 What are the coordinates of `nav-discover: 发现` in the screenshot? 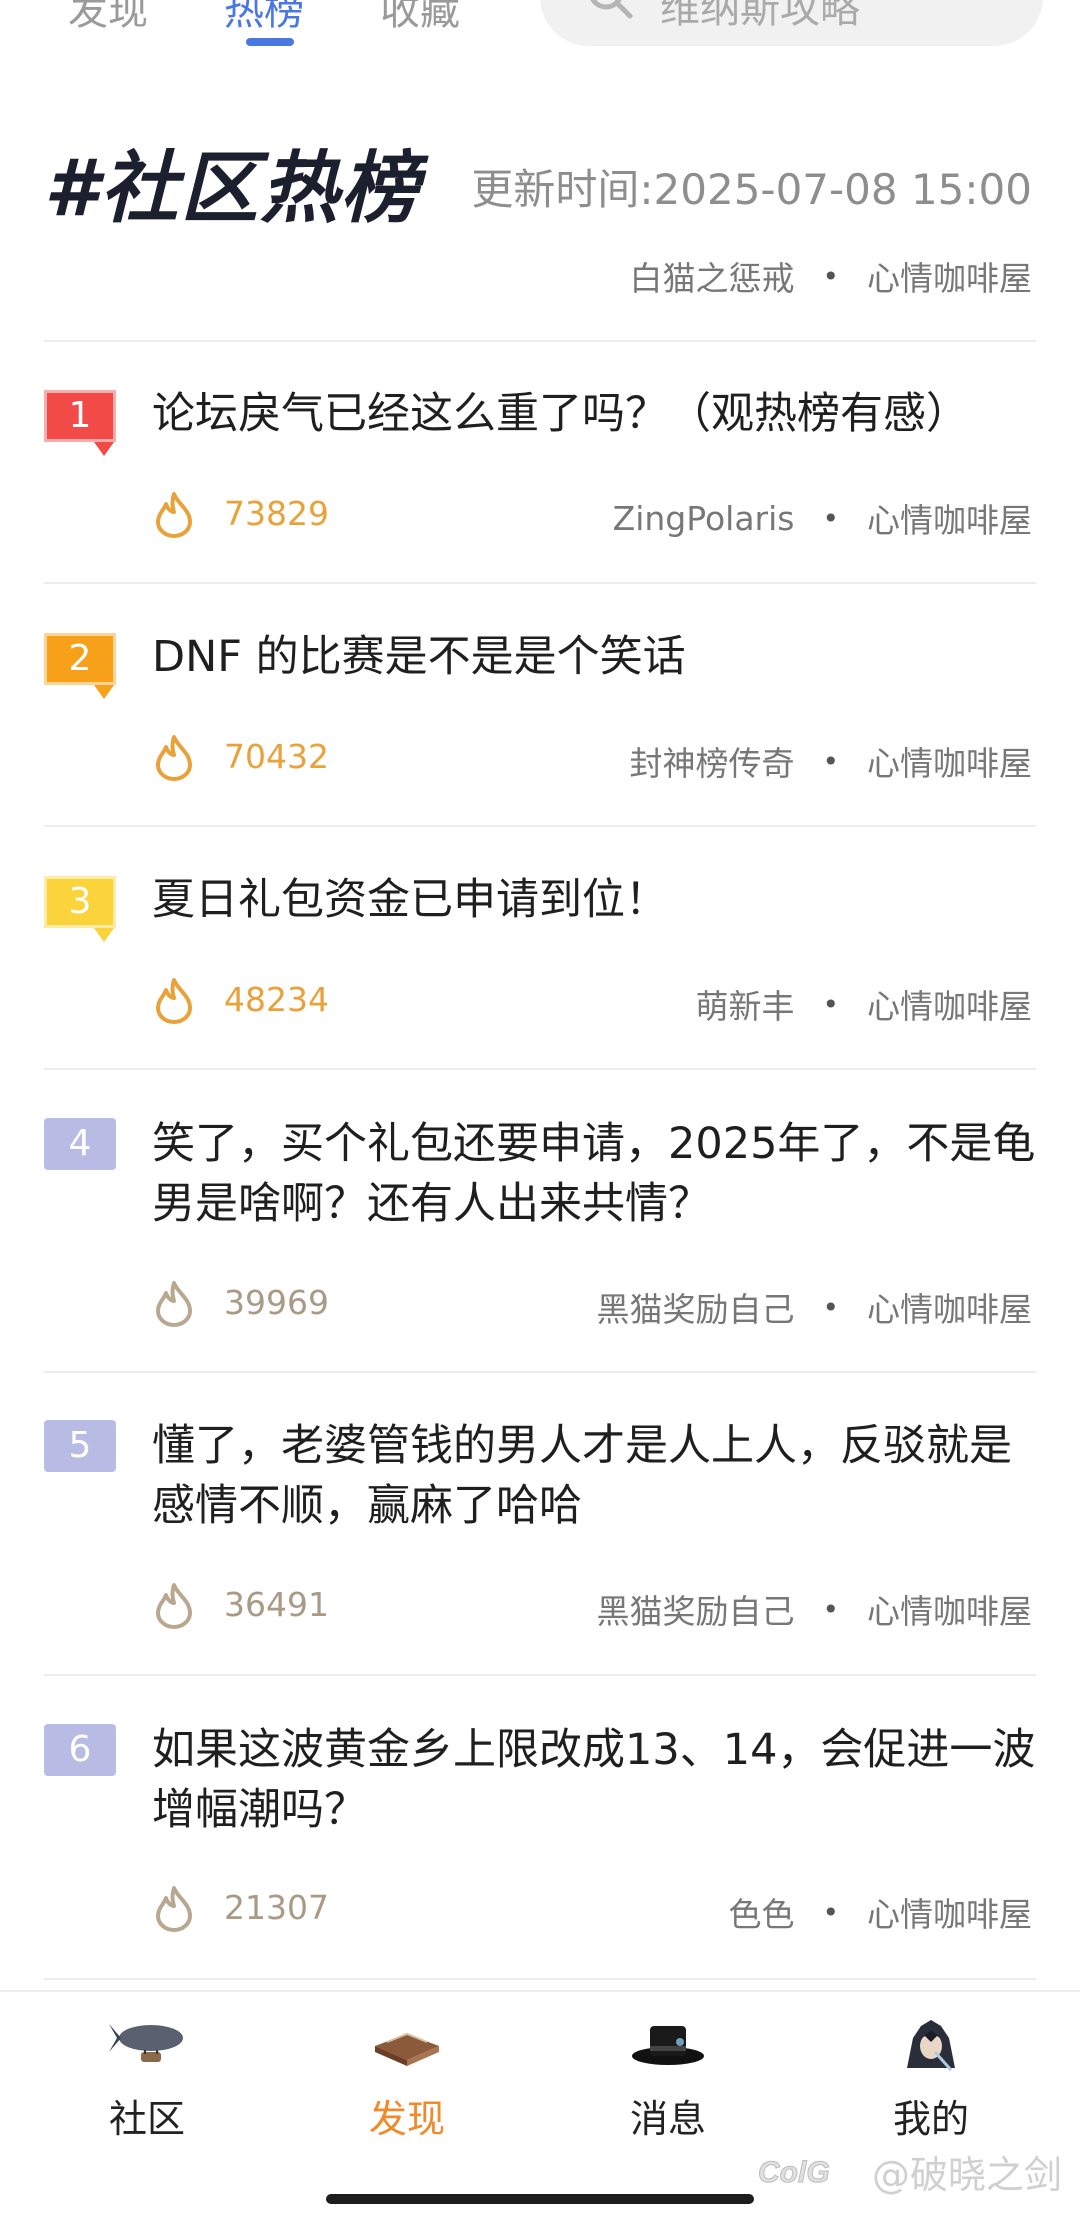 It's located at (407, 2087).